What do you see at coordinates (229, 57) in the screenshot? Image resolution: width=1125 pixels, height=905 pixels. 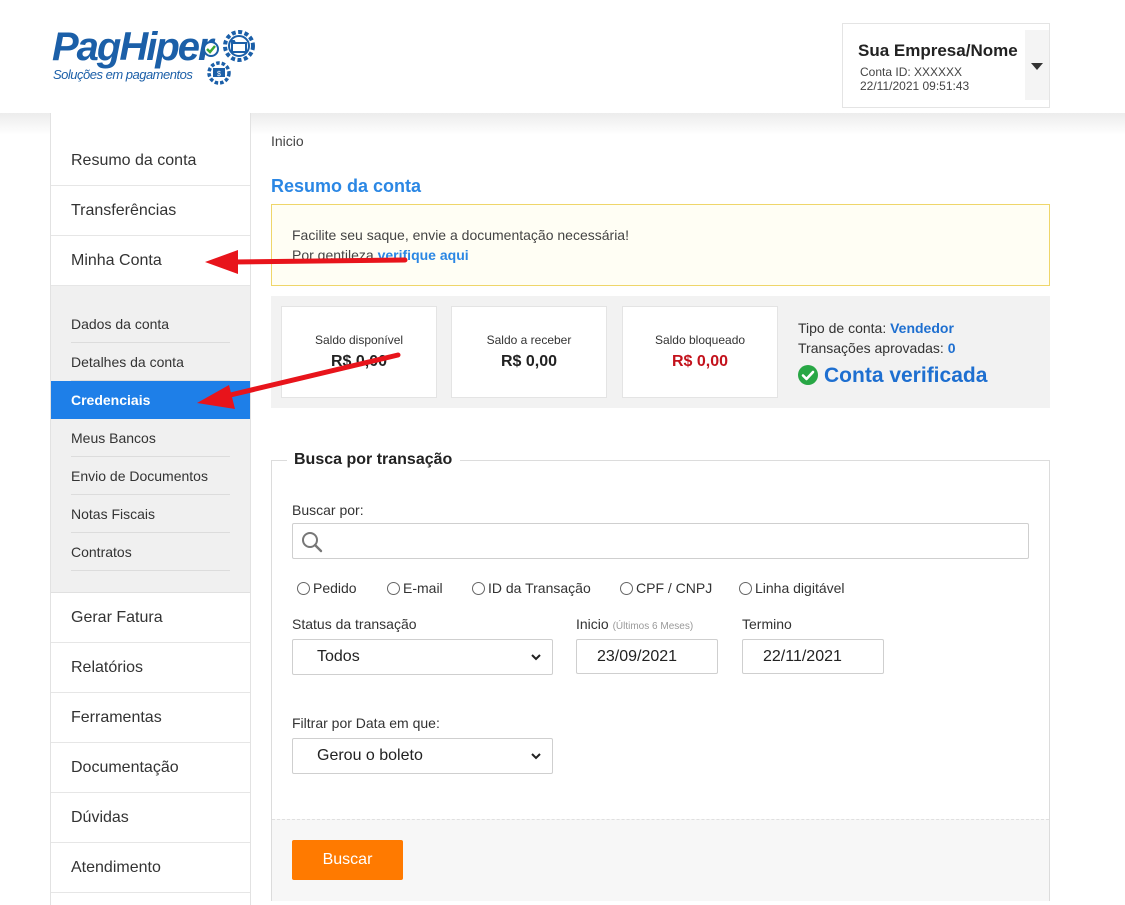 I see `gears-icon: $` at bounding box center [229, 57].